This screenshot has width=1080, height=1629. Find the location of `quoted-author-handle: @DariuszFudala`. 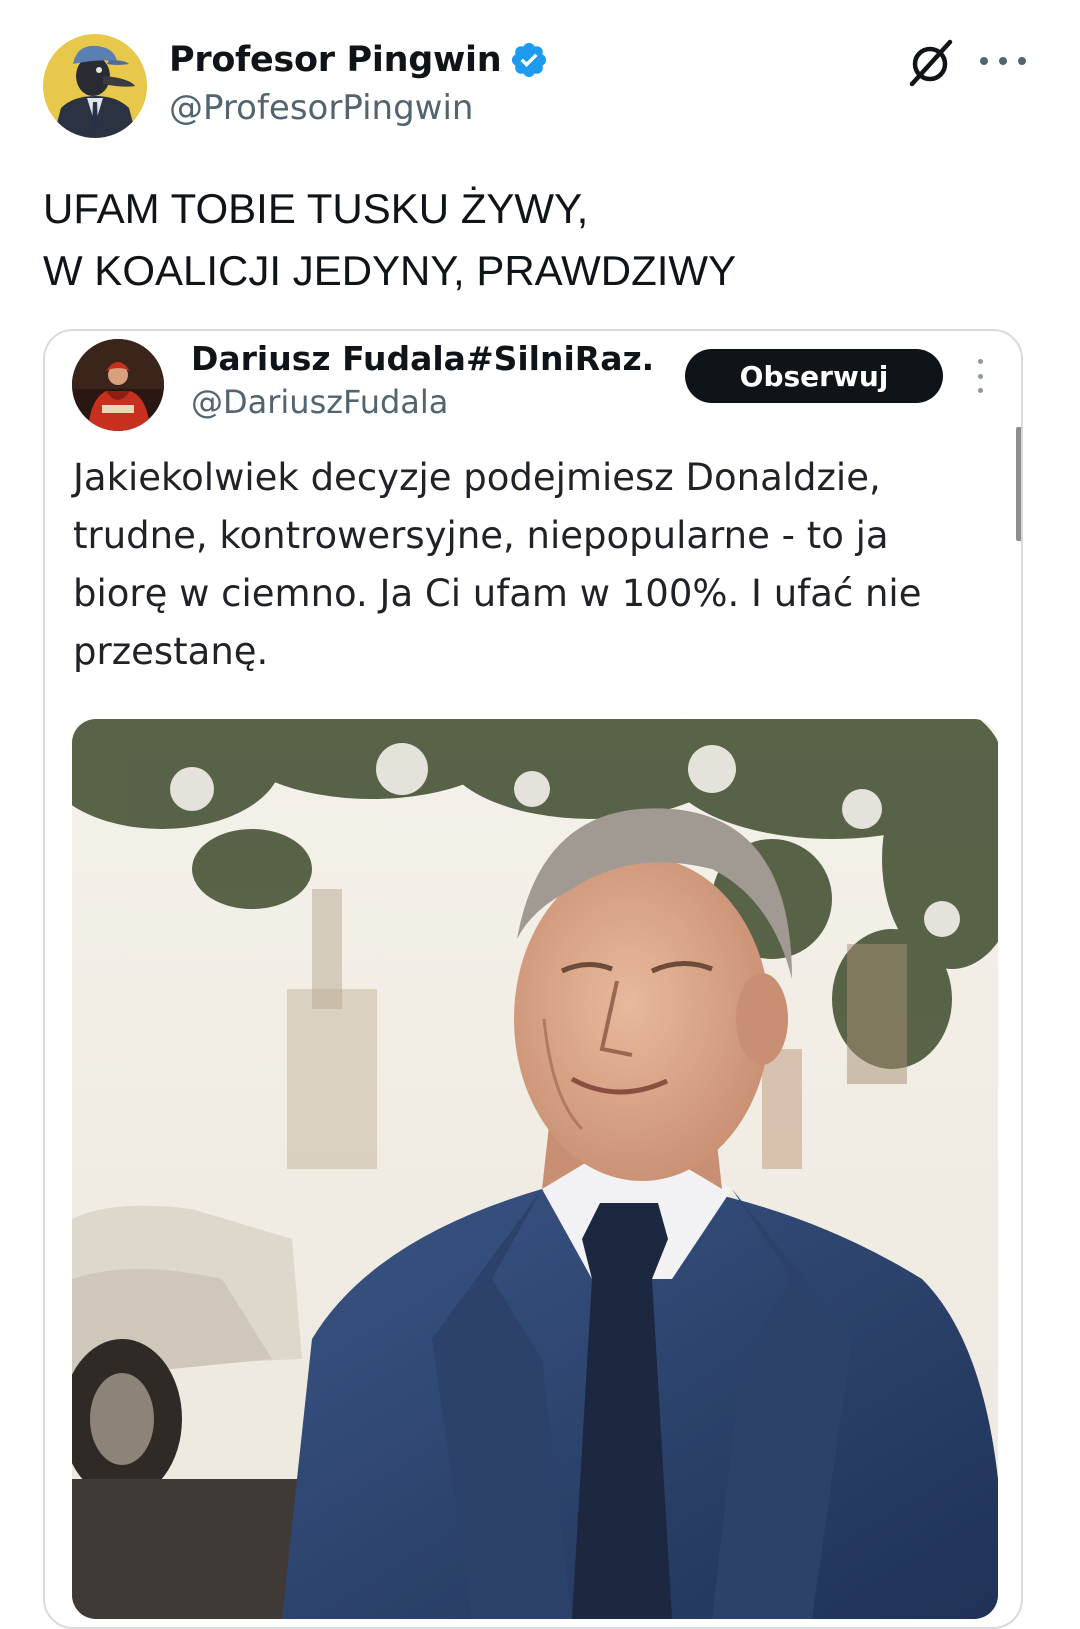

quoted-author-handle: @DariuszFudala is located at coordinates (319, 402).